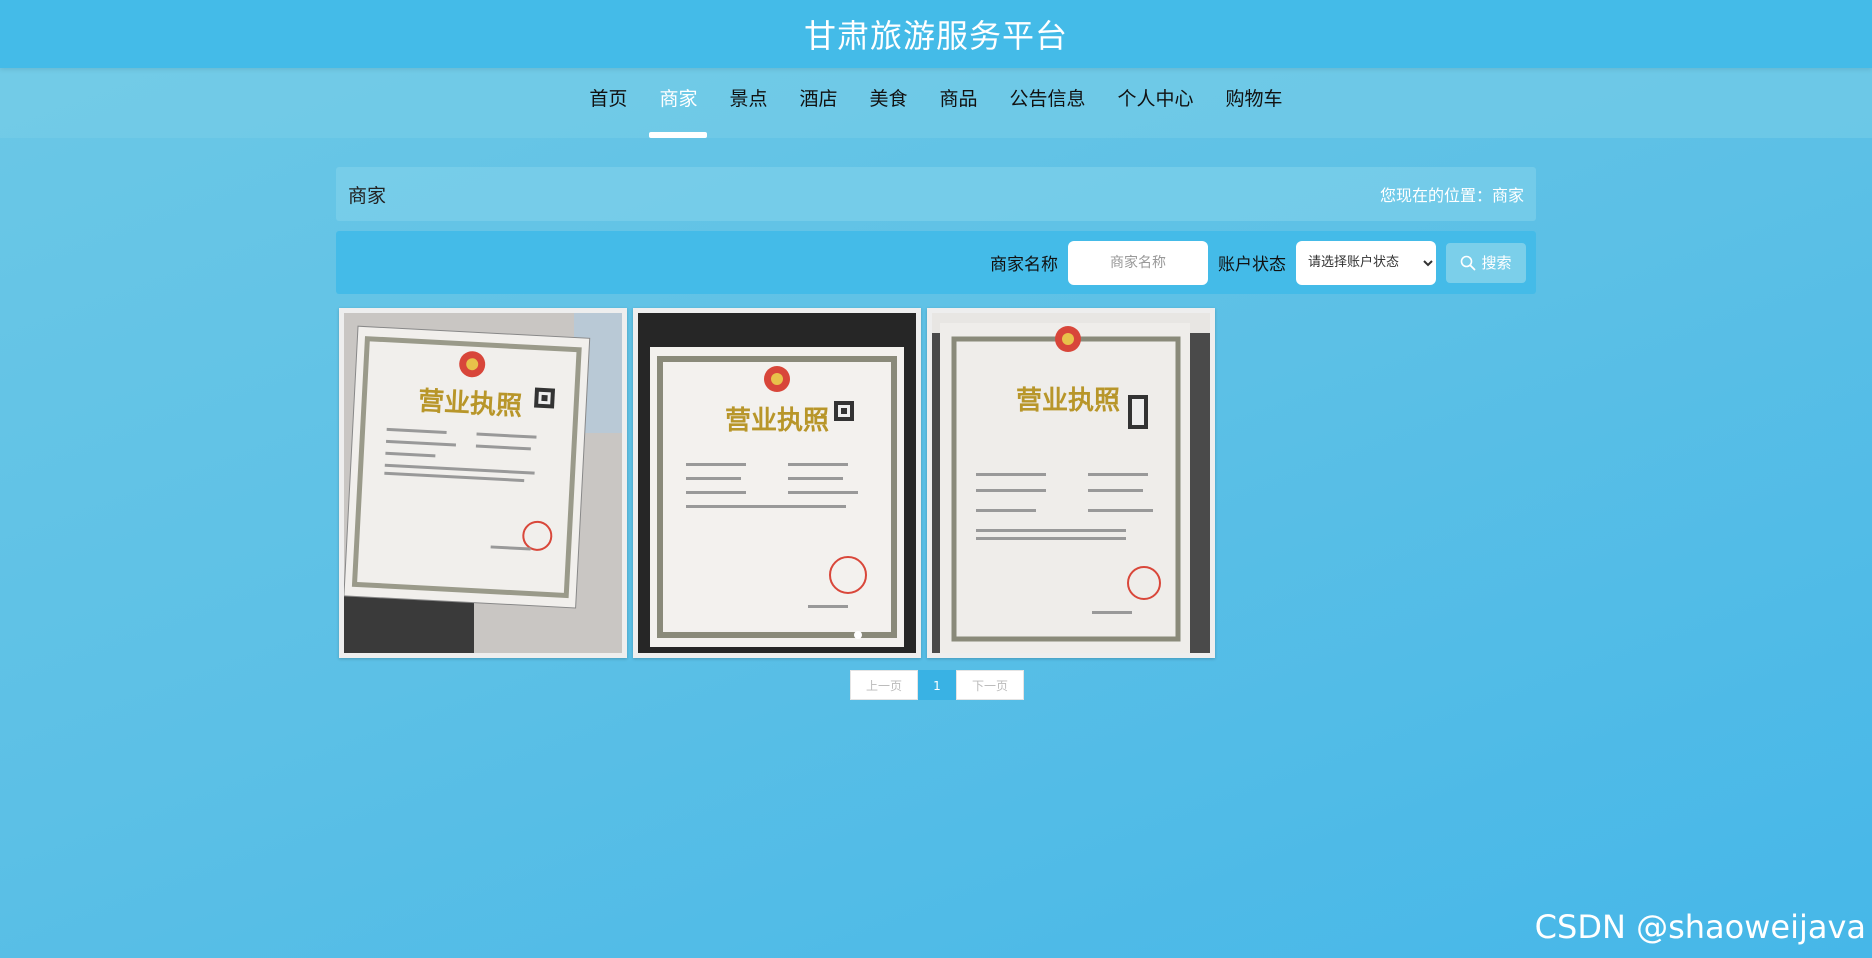 This screenshot has width=1872, height=958. I want to click on nav-item-announcements: 公告信息, so click(1048, 103).